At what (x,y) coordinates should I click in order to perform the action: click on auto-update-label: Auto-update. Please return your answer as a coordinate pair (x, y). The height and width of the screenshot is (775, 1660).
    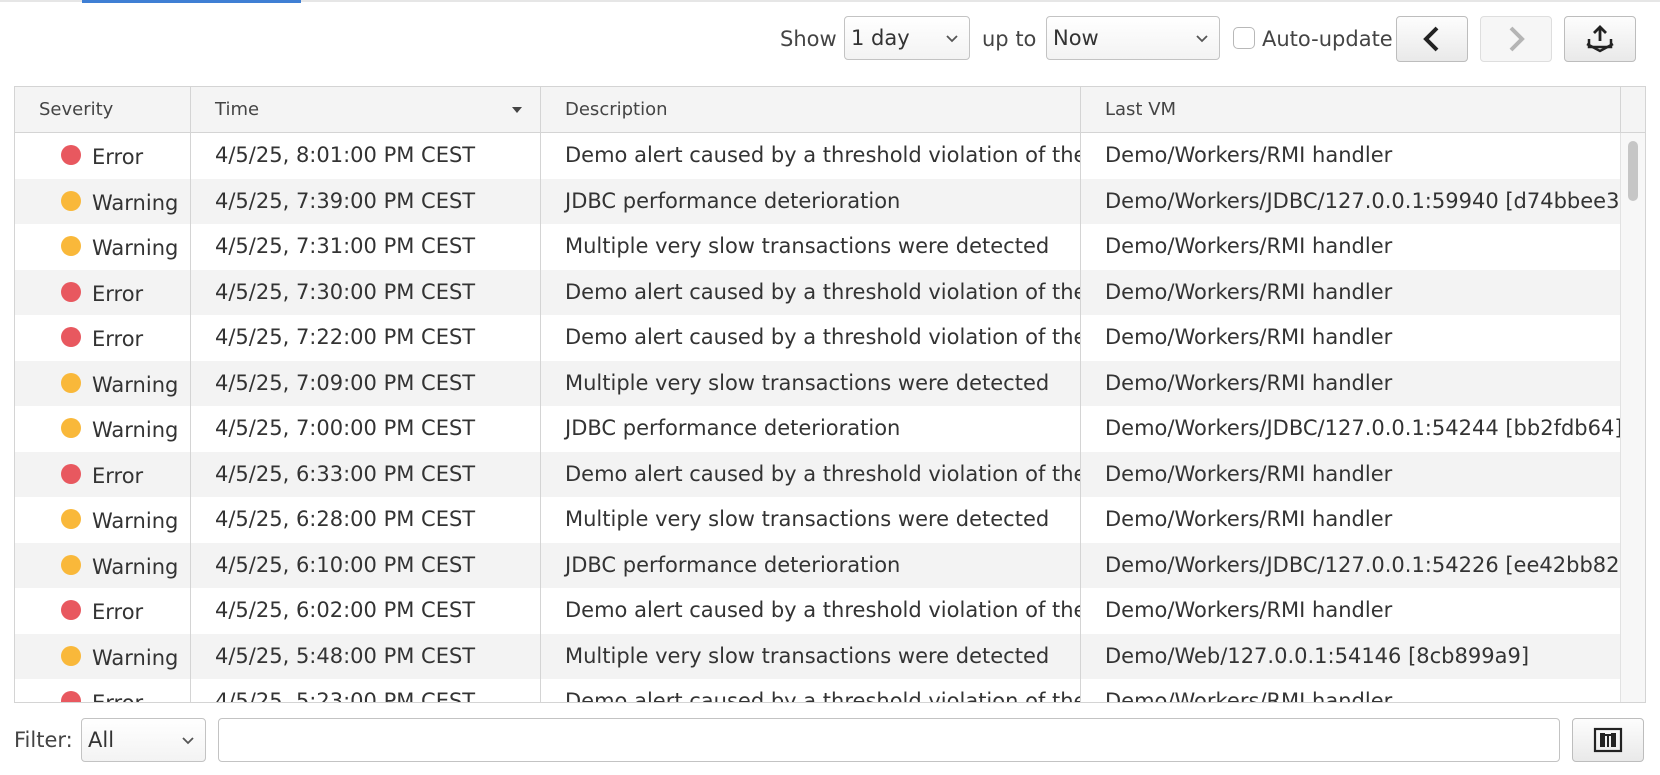
    Looking at the image, I should click on (1327, 39).